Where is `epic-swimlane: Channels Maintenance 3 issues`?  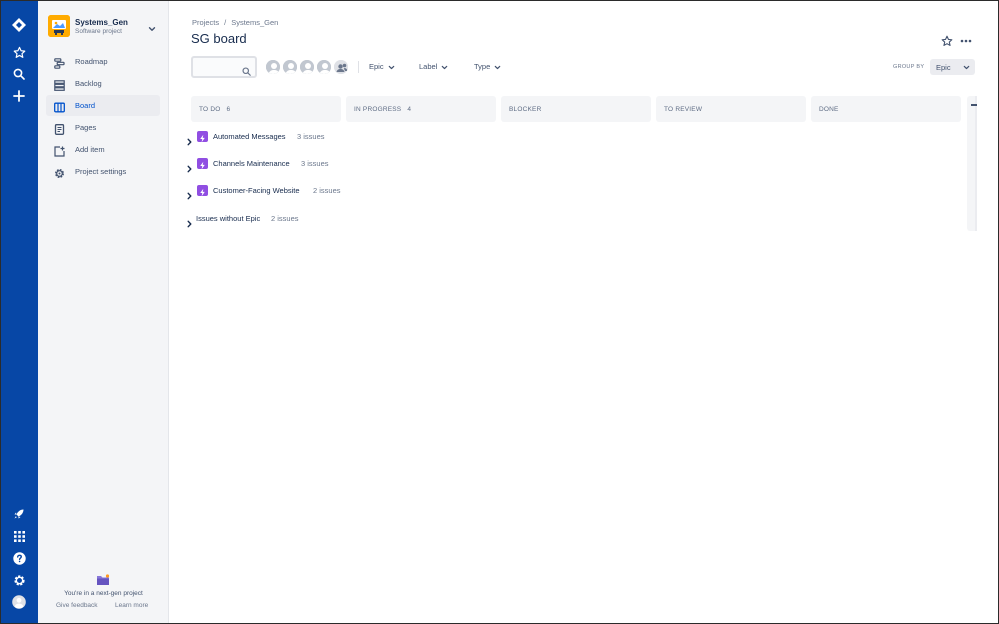
epic-swimlane: Channels Maintenance 3 issues is located at coordinates (266, 165).